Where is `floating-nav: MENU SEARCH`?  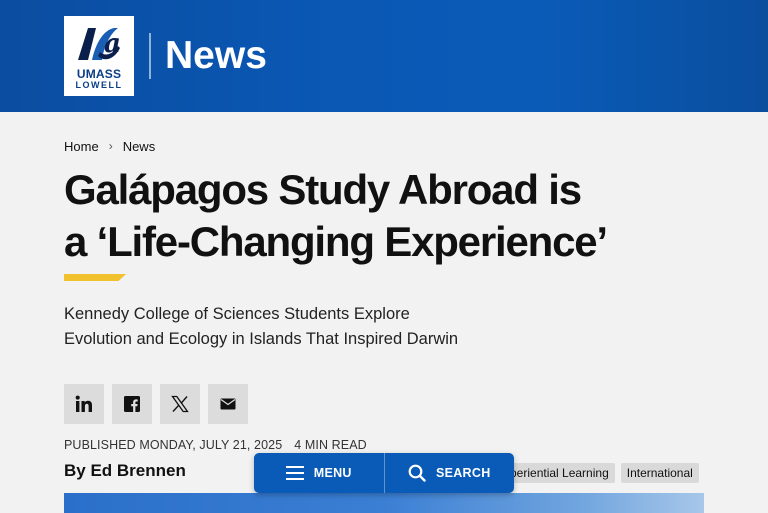 floating-nav: MENU SEARCH is located at coordinates (384, 473).